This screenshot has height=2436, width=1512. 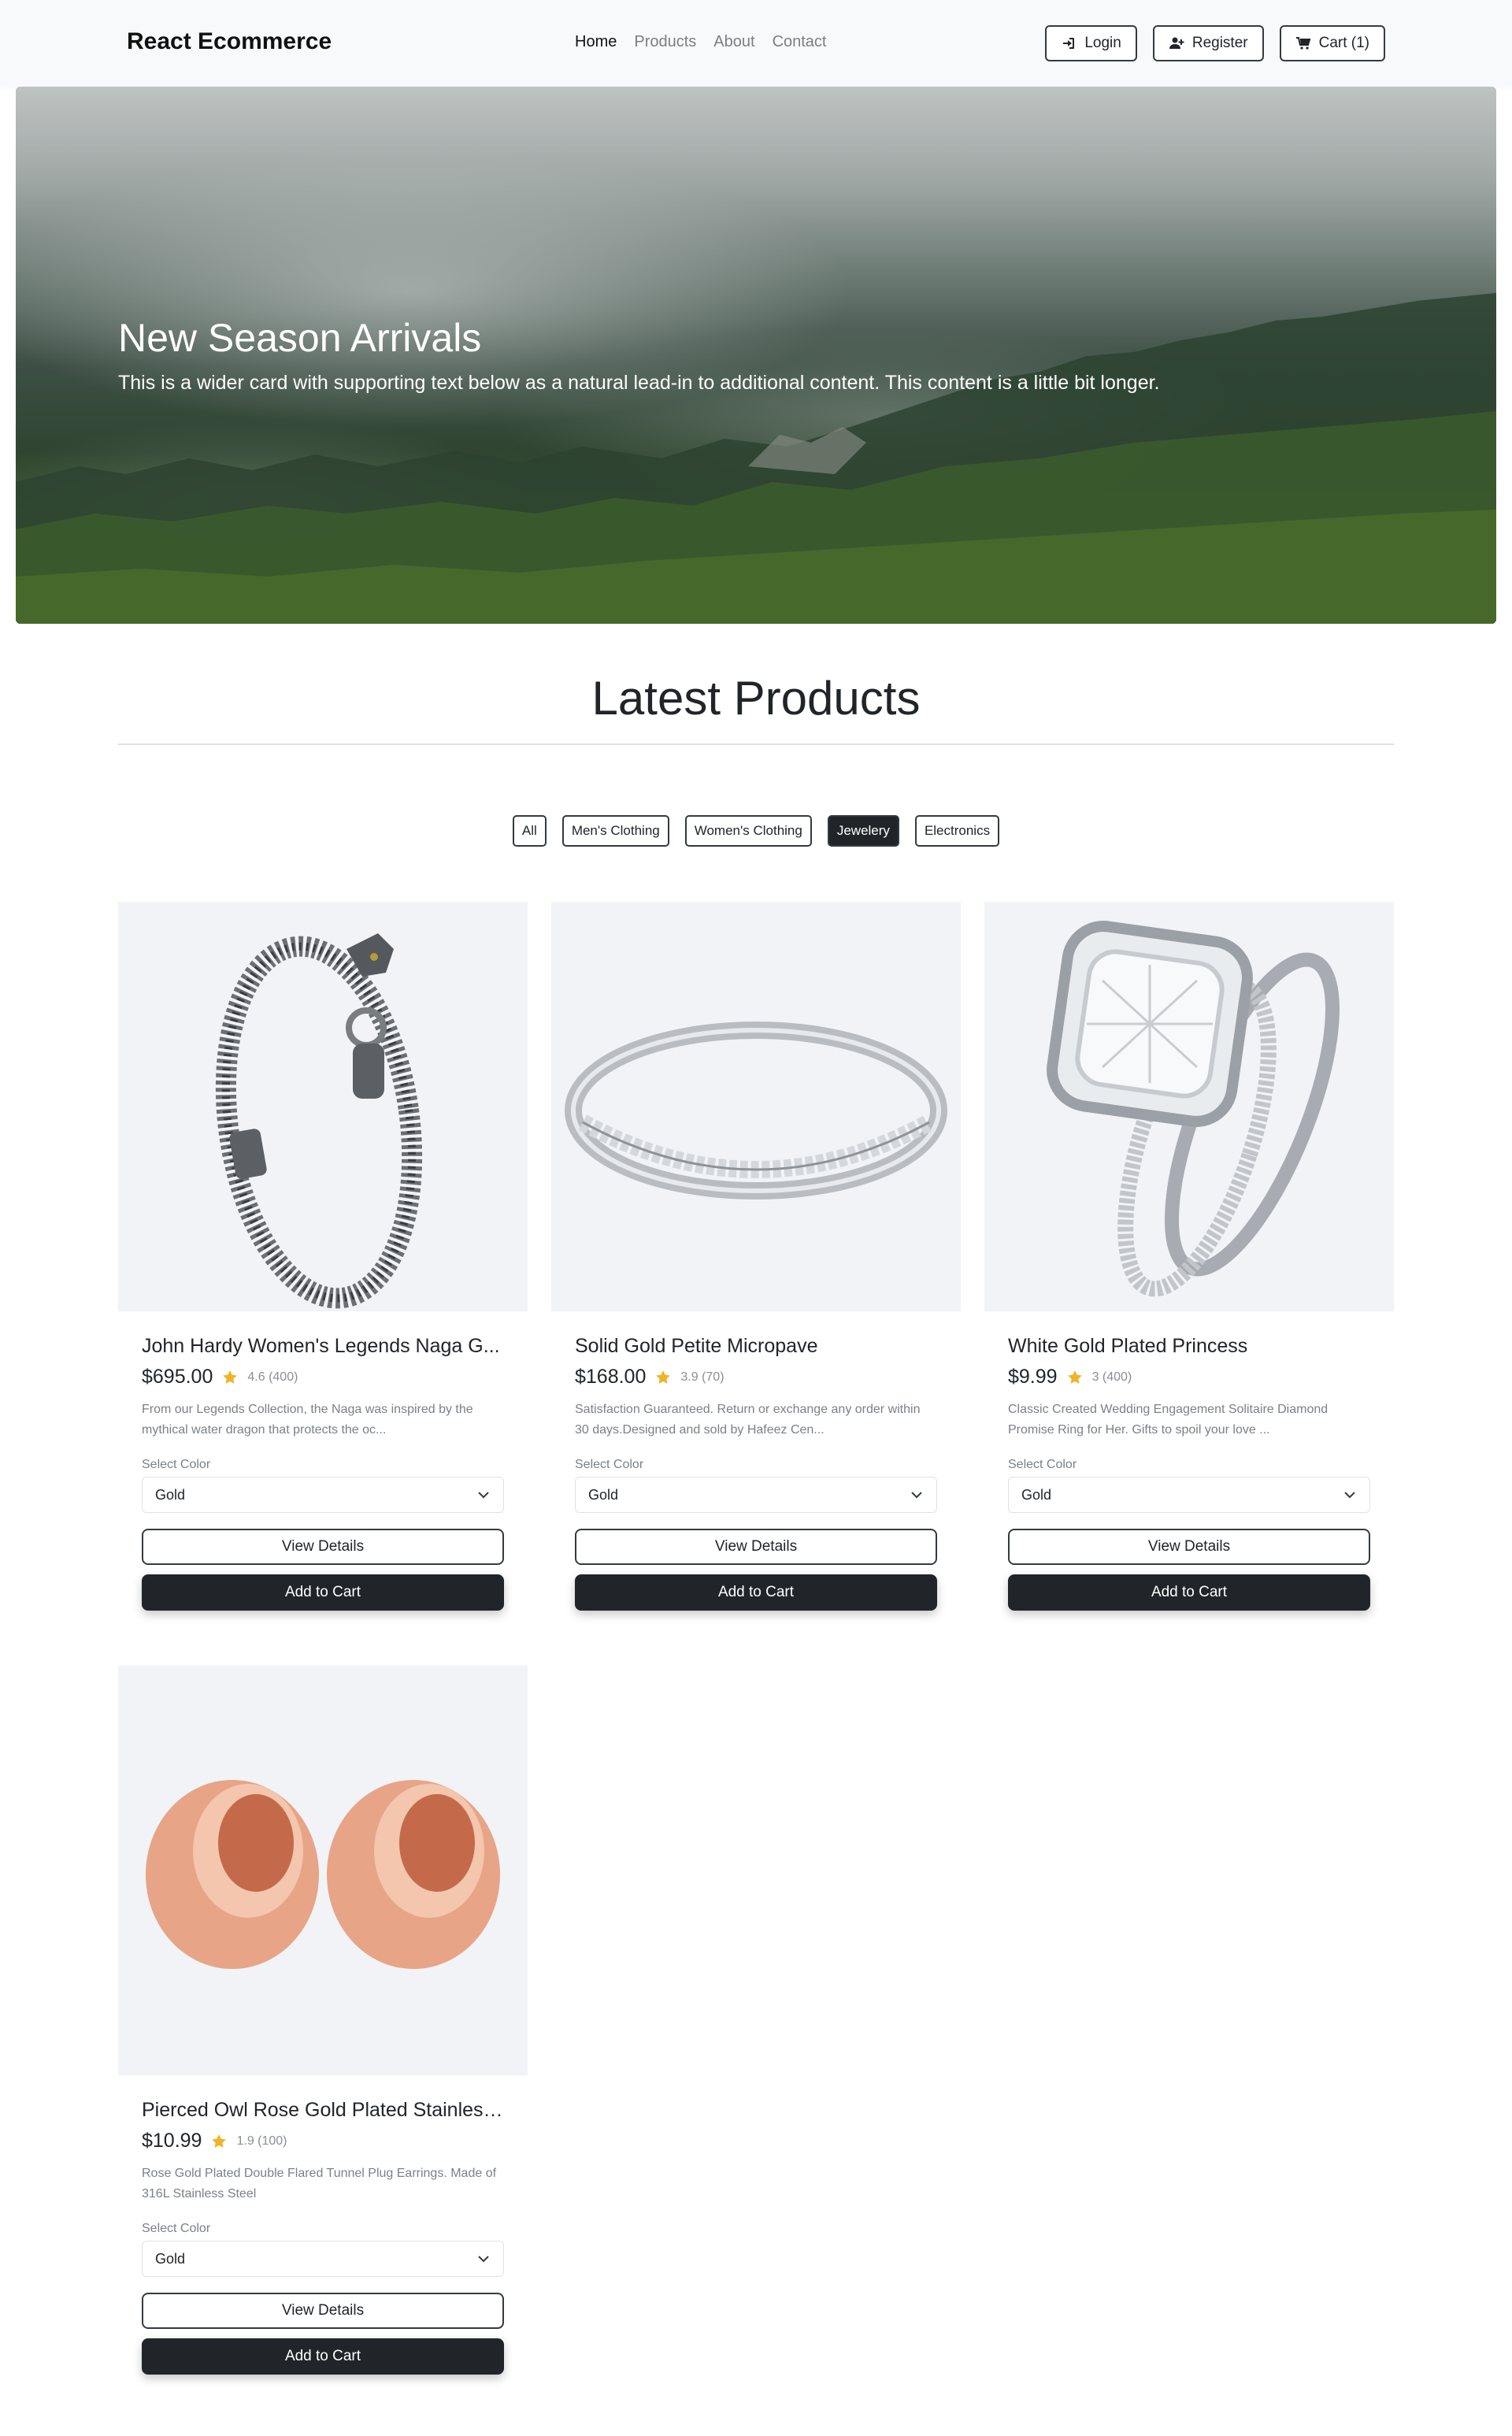 I want to click on product-rating: 3.9 (70), so click(x=702, y=1377).